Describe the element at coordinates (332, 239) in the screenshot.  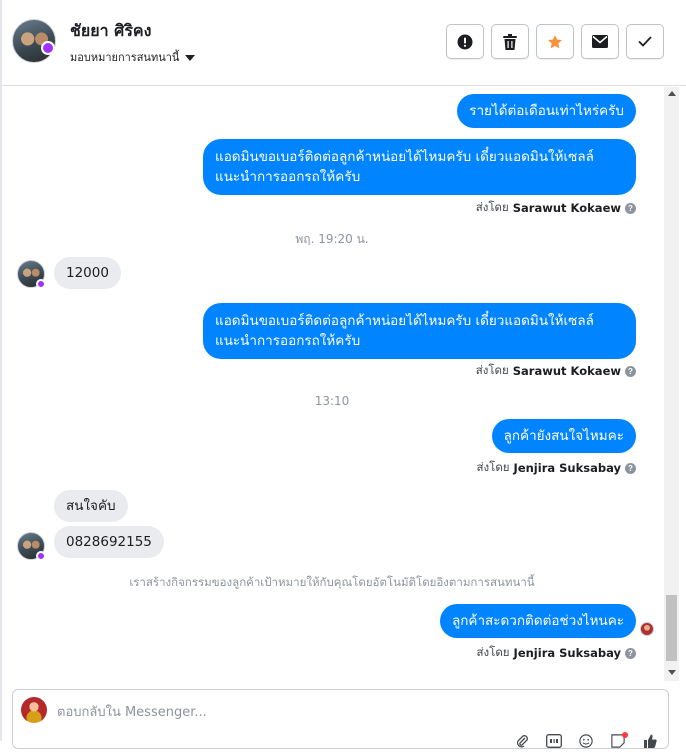
I see `timestamp: พฤ. 19:20 น.` at that location.